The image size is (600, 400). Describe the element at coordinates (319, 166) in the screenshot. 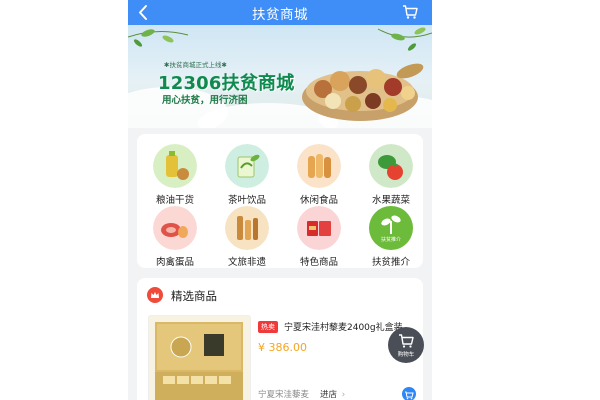

I see `snack-icon` at that location.